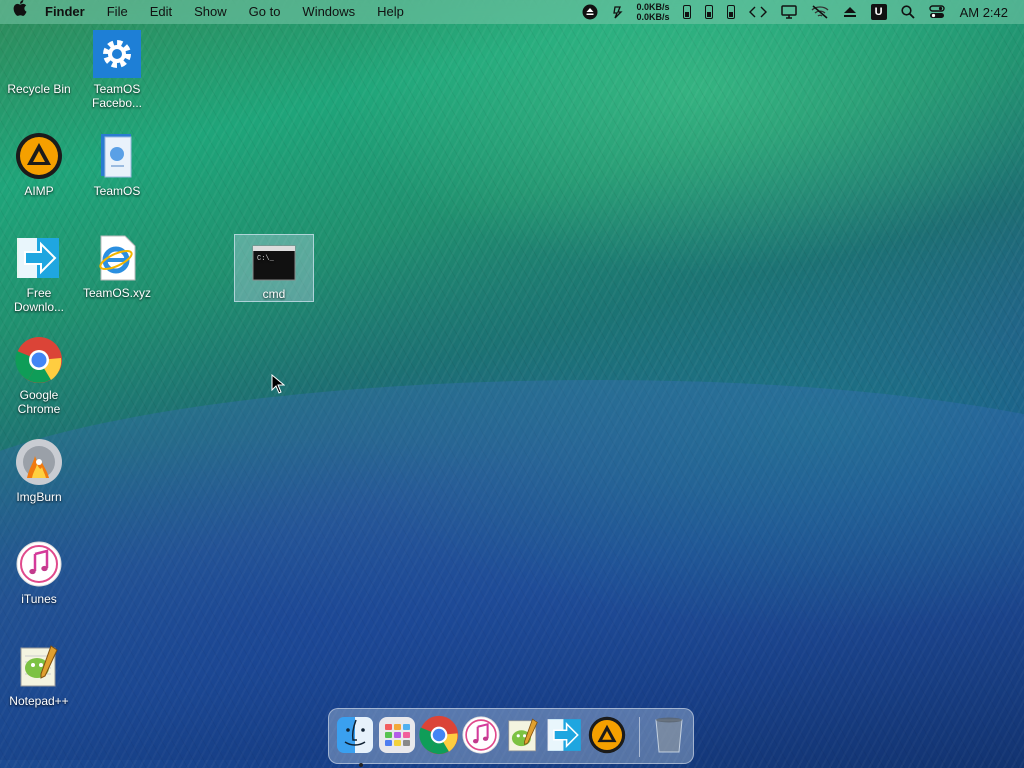 The width and height of the screenshot is (1024, 768). What do you see at coordinates (117, 156) in the screenshot?
I see `document-icon` at bounding box center [117, 156].